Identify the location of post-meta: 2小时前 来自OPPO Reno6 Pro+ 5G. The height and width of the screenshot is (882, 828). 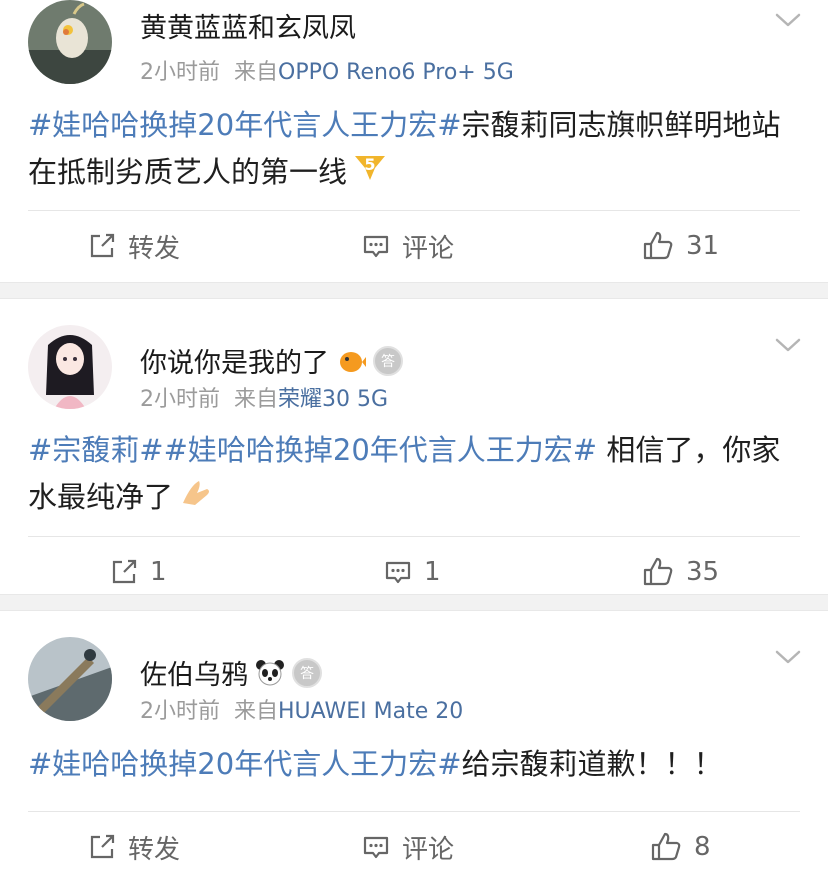
(327, 70).